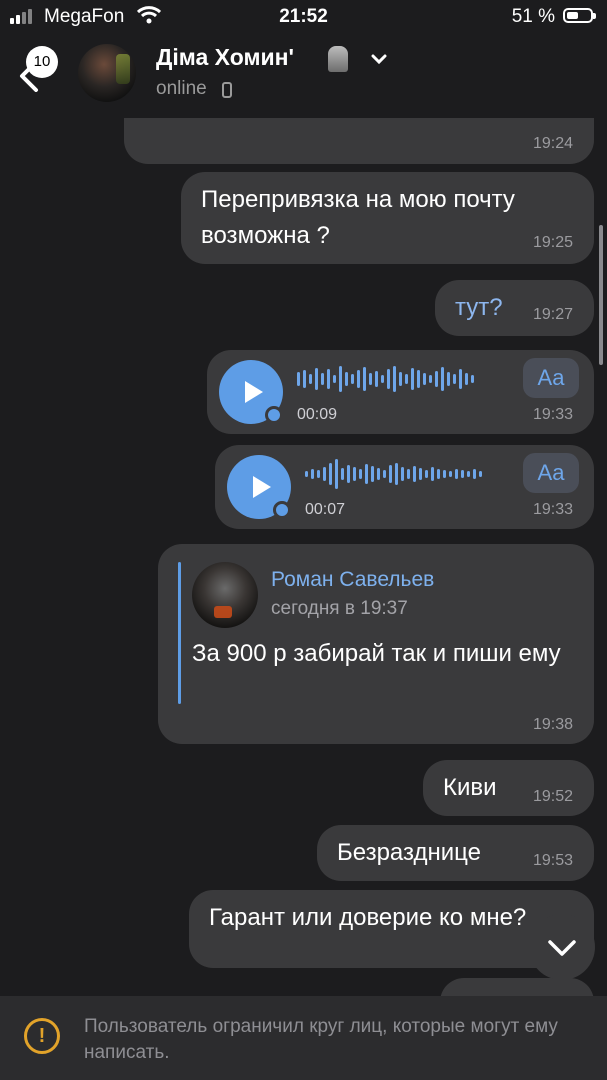 This screenshot has height=1080, width=607. I want to click on voice-message: Aa 00:09 19:33, so click(400, 392).